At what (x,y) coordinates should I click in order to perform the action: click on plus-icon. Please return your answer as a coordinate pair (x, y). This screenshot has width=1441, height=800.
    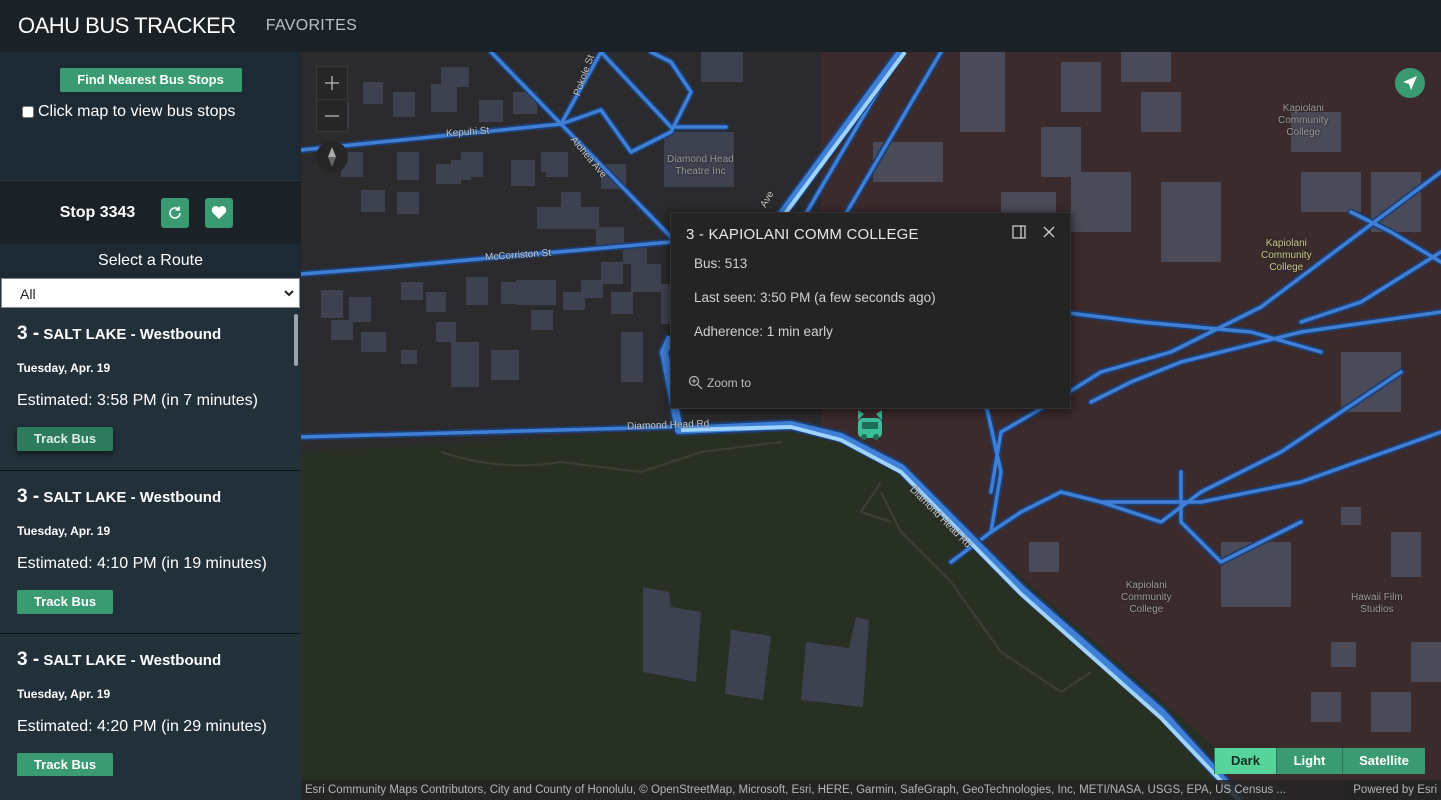
    Looking at the image, I should click on (332, 83).